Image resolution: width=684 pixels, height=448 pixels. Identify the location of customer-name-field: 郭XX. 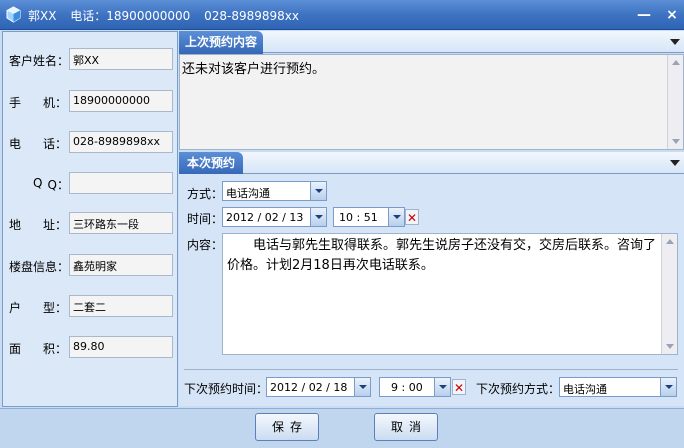
(121, 59).